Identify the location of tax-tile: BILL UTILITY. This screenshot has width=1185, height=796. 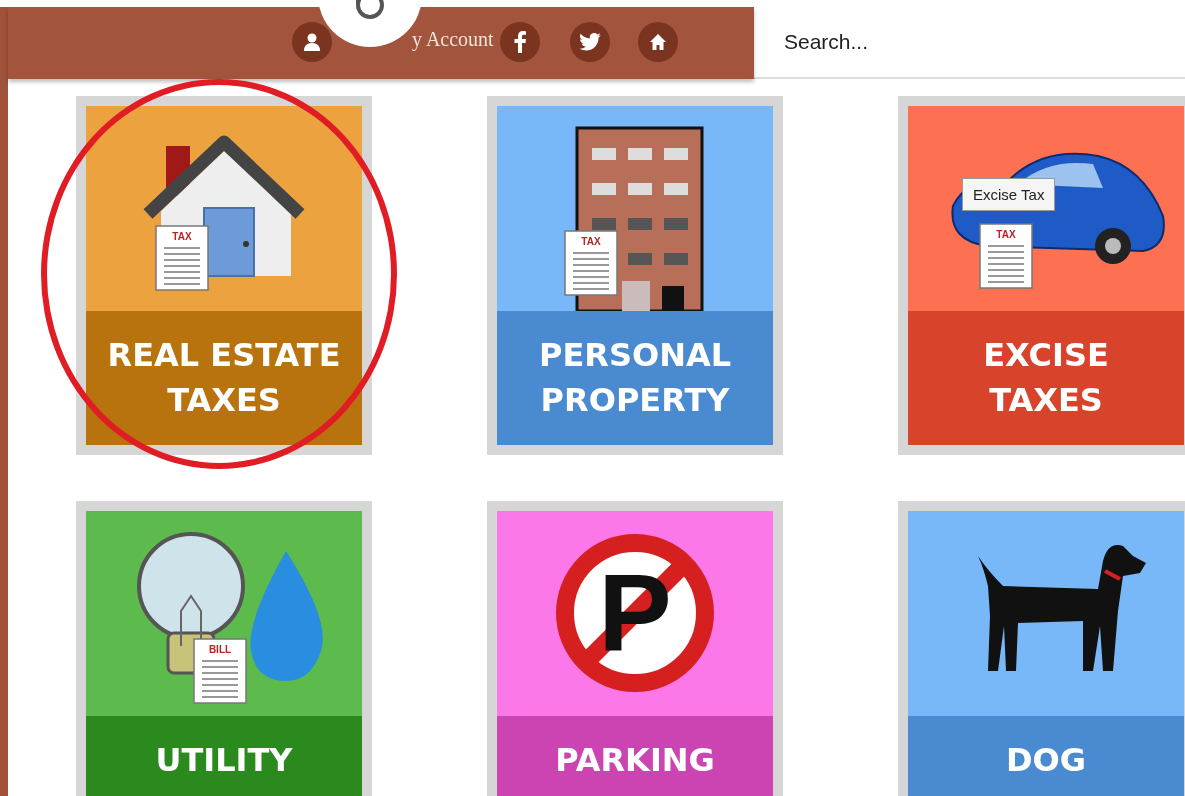
(224, 648).